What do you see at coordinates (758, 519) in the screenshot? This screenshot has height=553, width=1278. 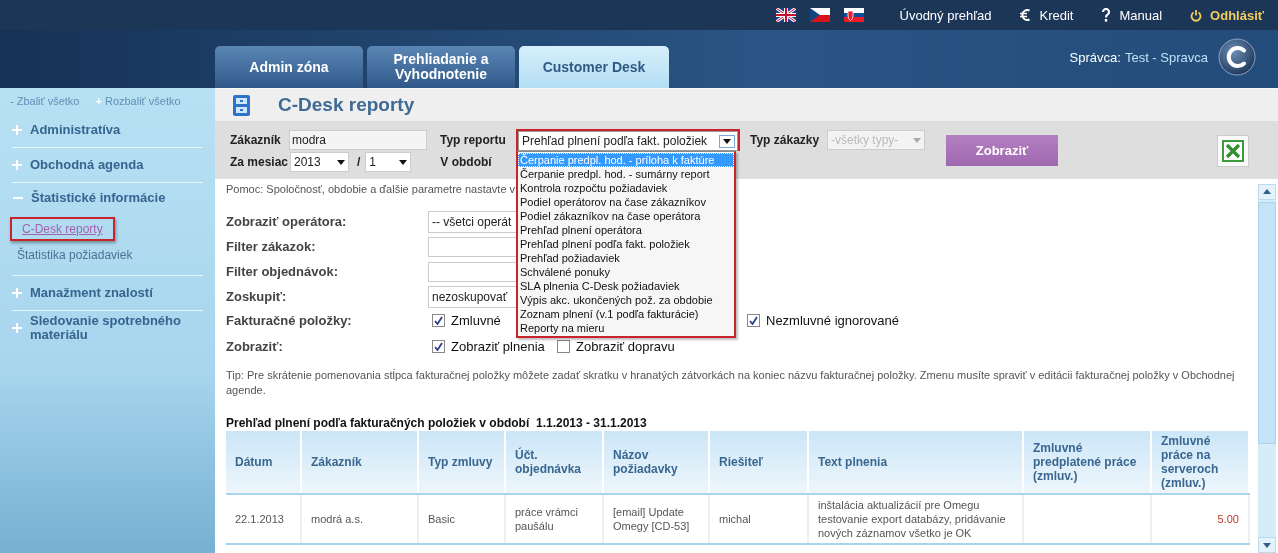 I see `table-cell: michal` at bounding box center [758, 519].